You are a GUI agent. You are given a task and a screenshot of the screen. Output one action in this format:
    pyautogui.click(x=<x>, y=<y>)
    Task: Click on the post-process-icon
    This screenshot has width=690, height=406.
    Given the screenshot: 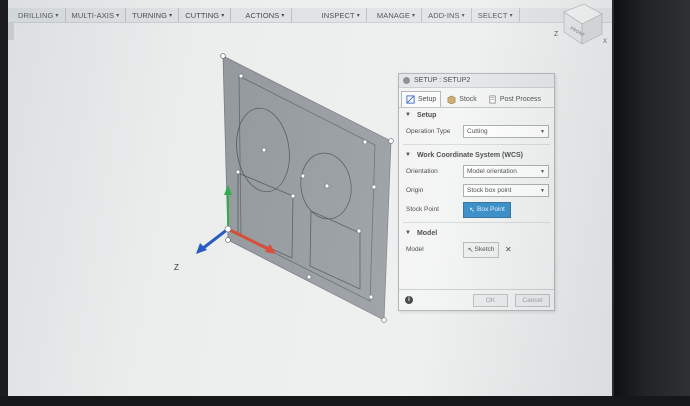 What is the action you would take?
    pyautogui.click(x=492, y=99)
    